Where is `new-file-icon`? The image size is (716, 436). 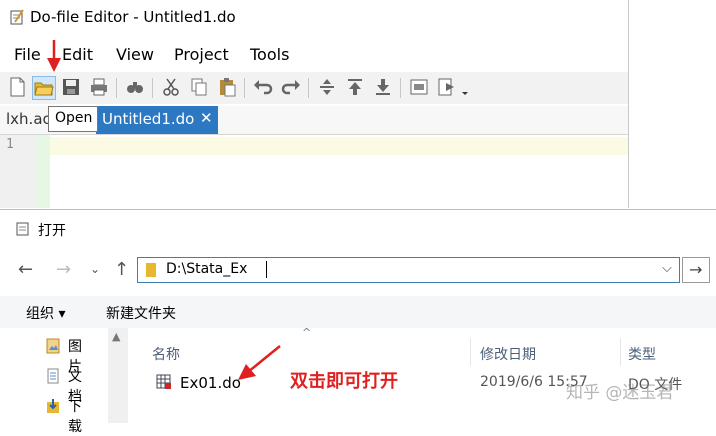 new-file-icon is located at coordinates (17, 87).